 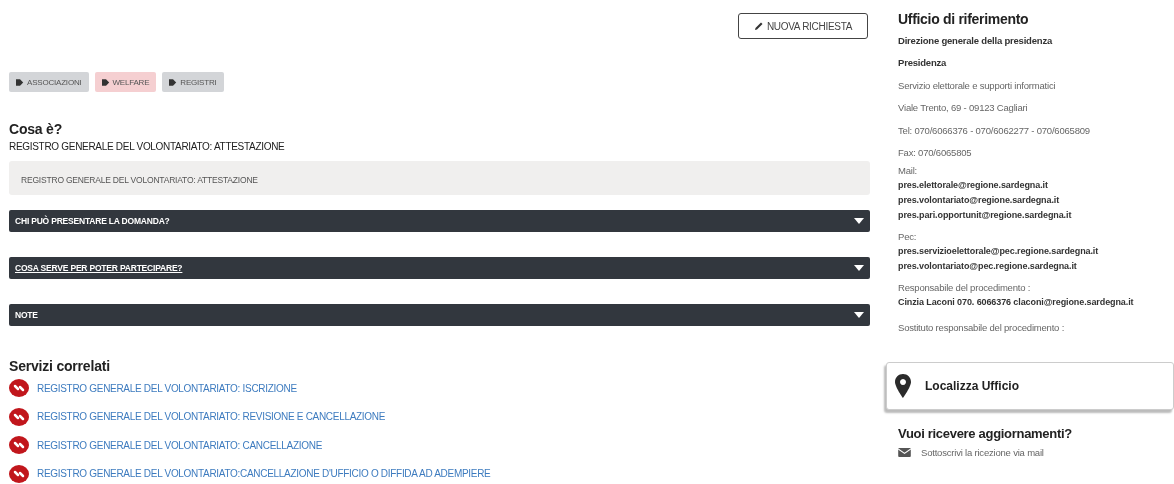 What do you see at coordinates (758, 26) in the screenshot?
I see `pencil-icon` at bounding box center [758, 26].